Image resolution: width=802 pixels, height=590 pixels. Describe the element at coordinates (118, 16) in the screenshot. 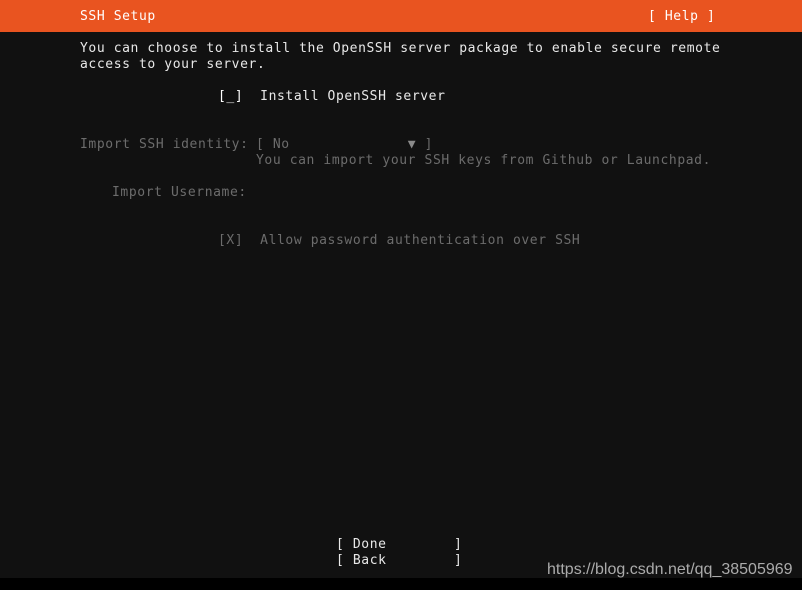

I see `page-title: SSH Setup` at that location.